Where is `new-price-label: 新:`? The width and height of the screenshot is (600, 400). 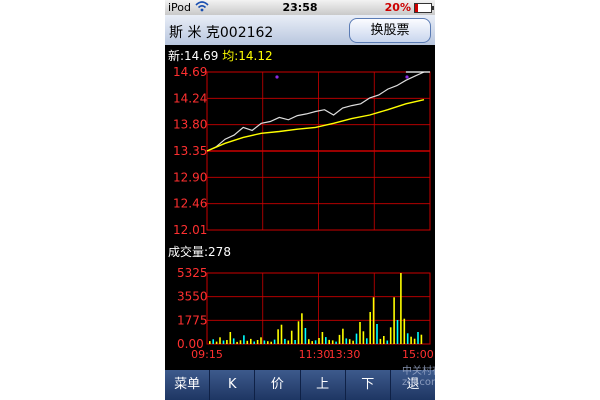 new-price-label: 新: is located at coordinates (176, 56).